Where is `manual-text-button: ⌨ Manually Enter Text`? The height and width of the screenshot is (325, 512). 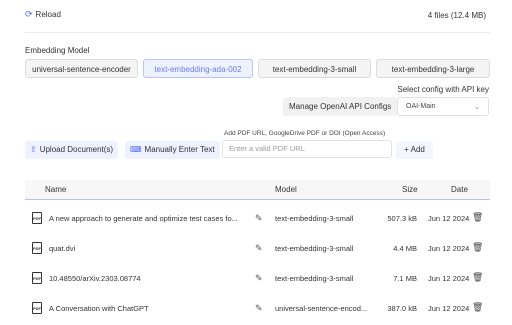 manual-text-button: ⌨ Manually Enter Text is located at coordinates (172, 150).